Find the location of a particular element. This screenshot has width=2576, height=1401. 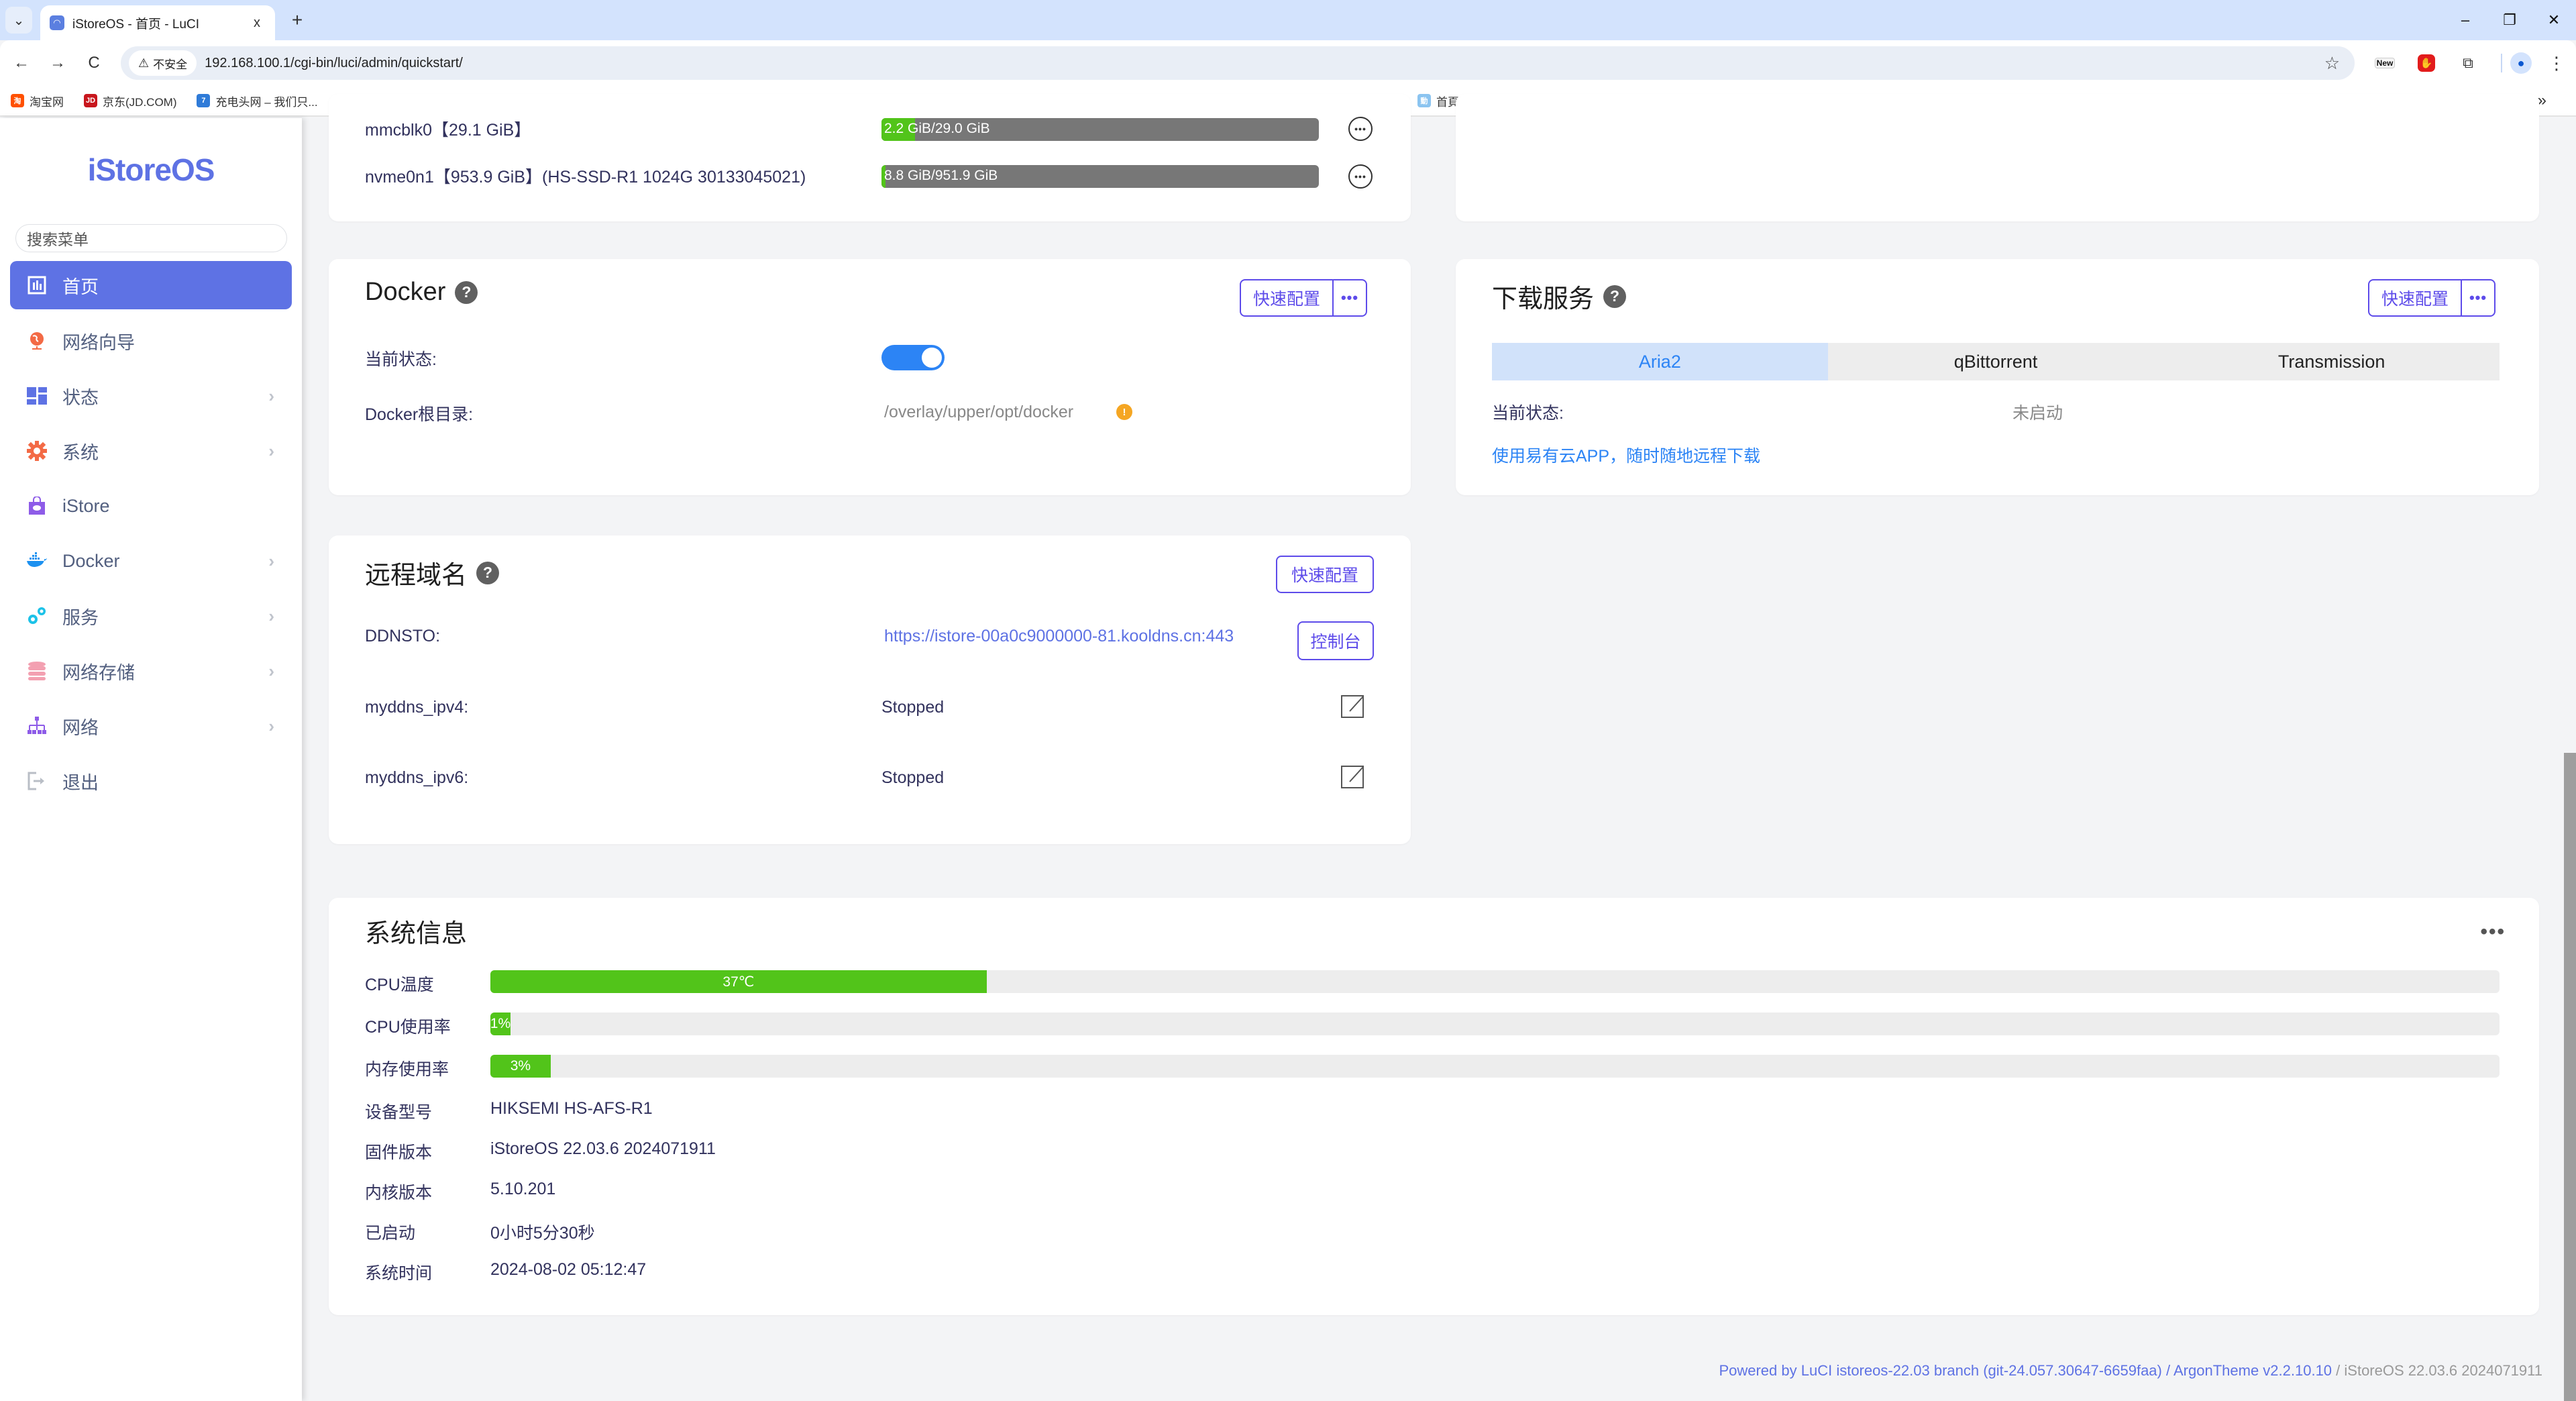

system-info-more-icon: ••• is located at coordinates (2493, 932).